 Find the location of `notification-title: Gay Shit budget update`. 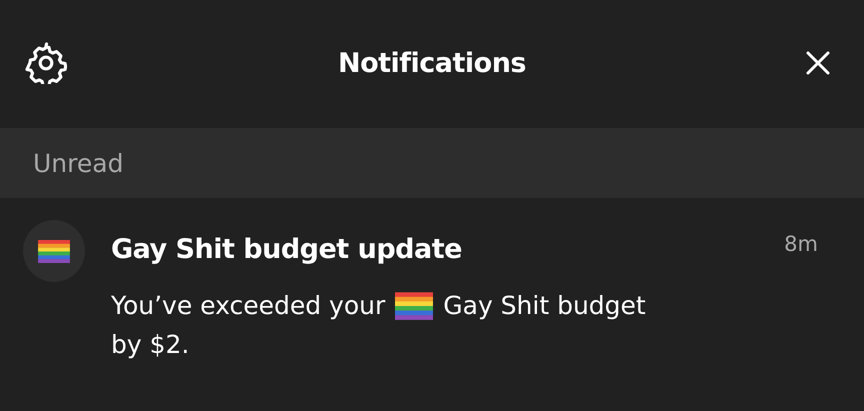

notification-title: Gay Shit budget update is located at coordinates (286, 249).